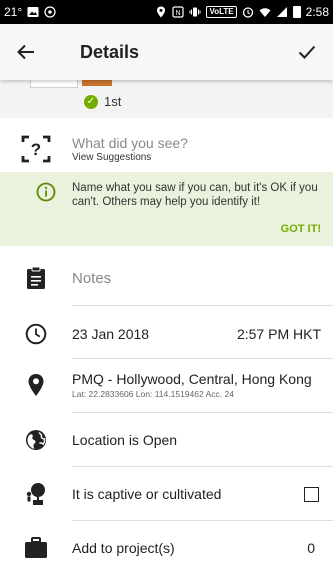 This screenshot has width=333, height=572. What do you see at coordinates (221, 12) in the screenshot?
I see `volte-badge: VoLTE` at bounding box center [221, 12].